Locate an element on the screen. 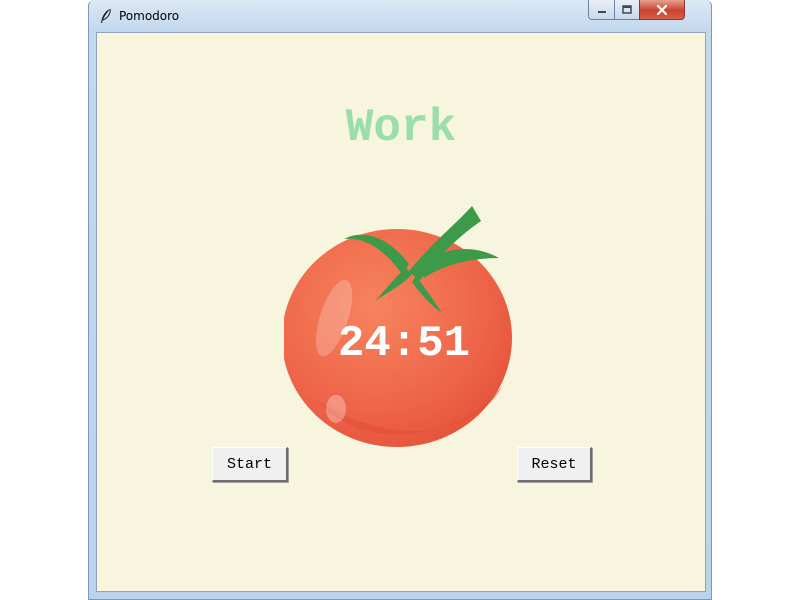  mode-label: Work is located at coordinates (401, 128).